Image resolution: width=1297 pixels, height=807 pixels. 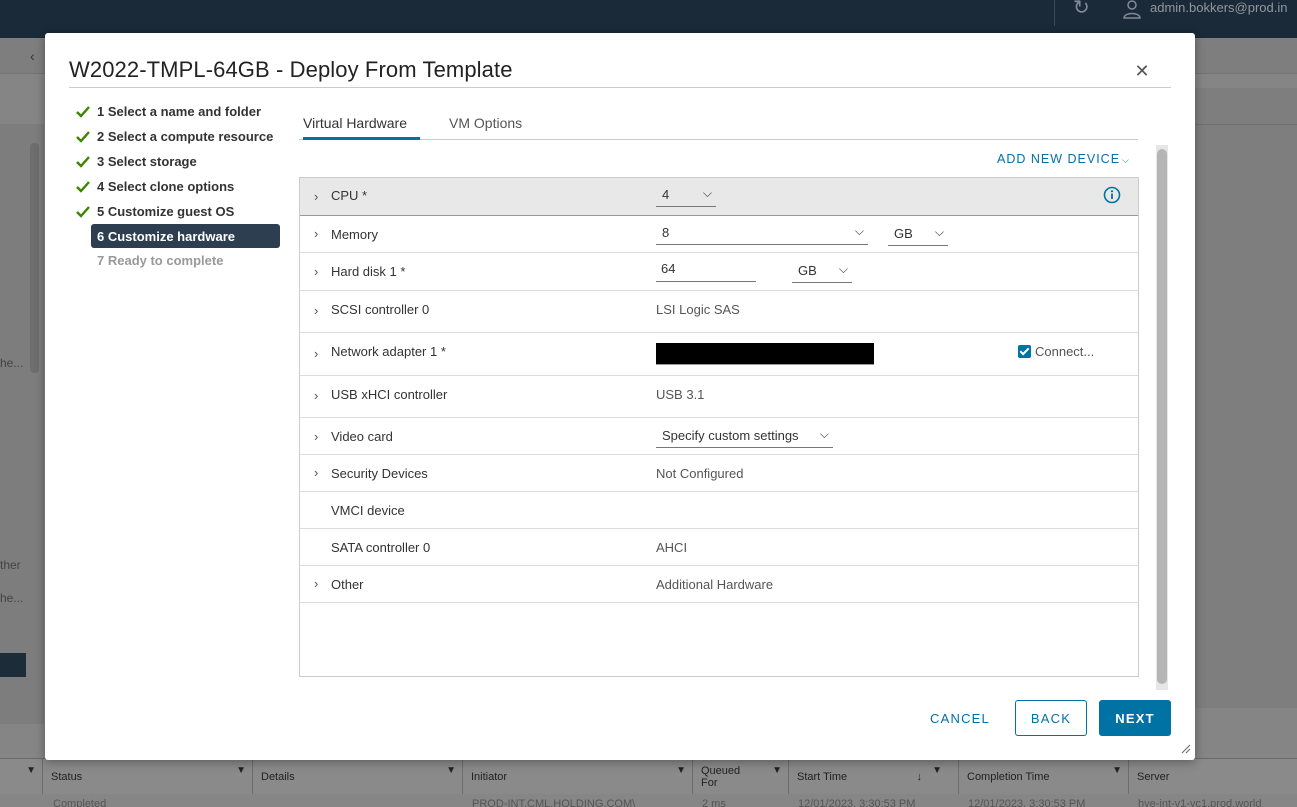 I want to click on step-label: 7 Ready to complete, so click(x=160, y=260).